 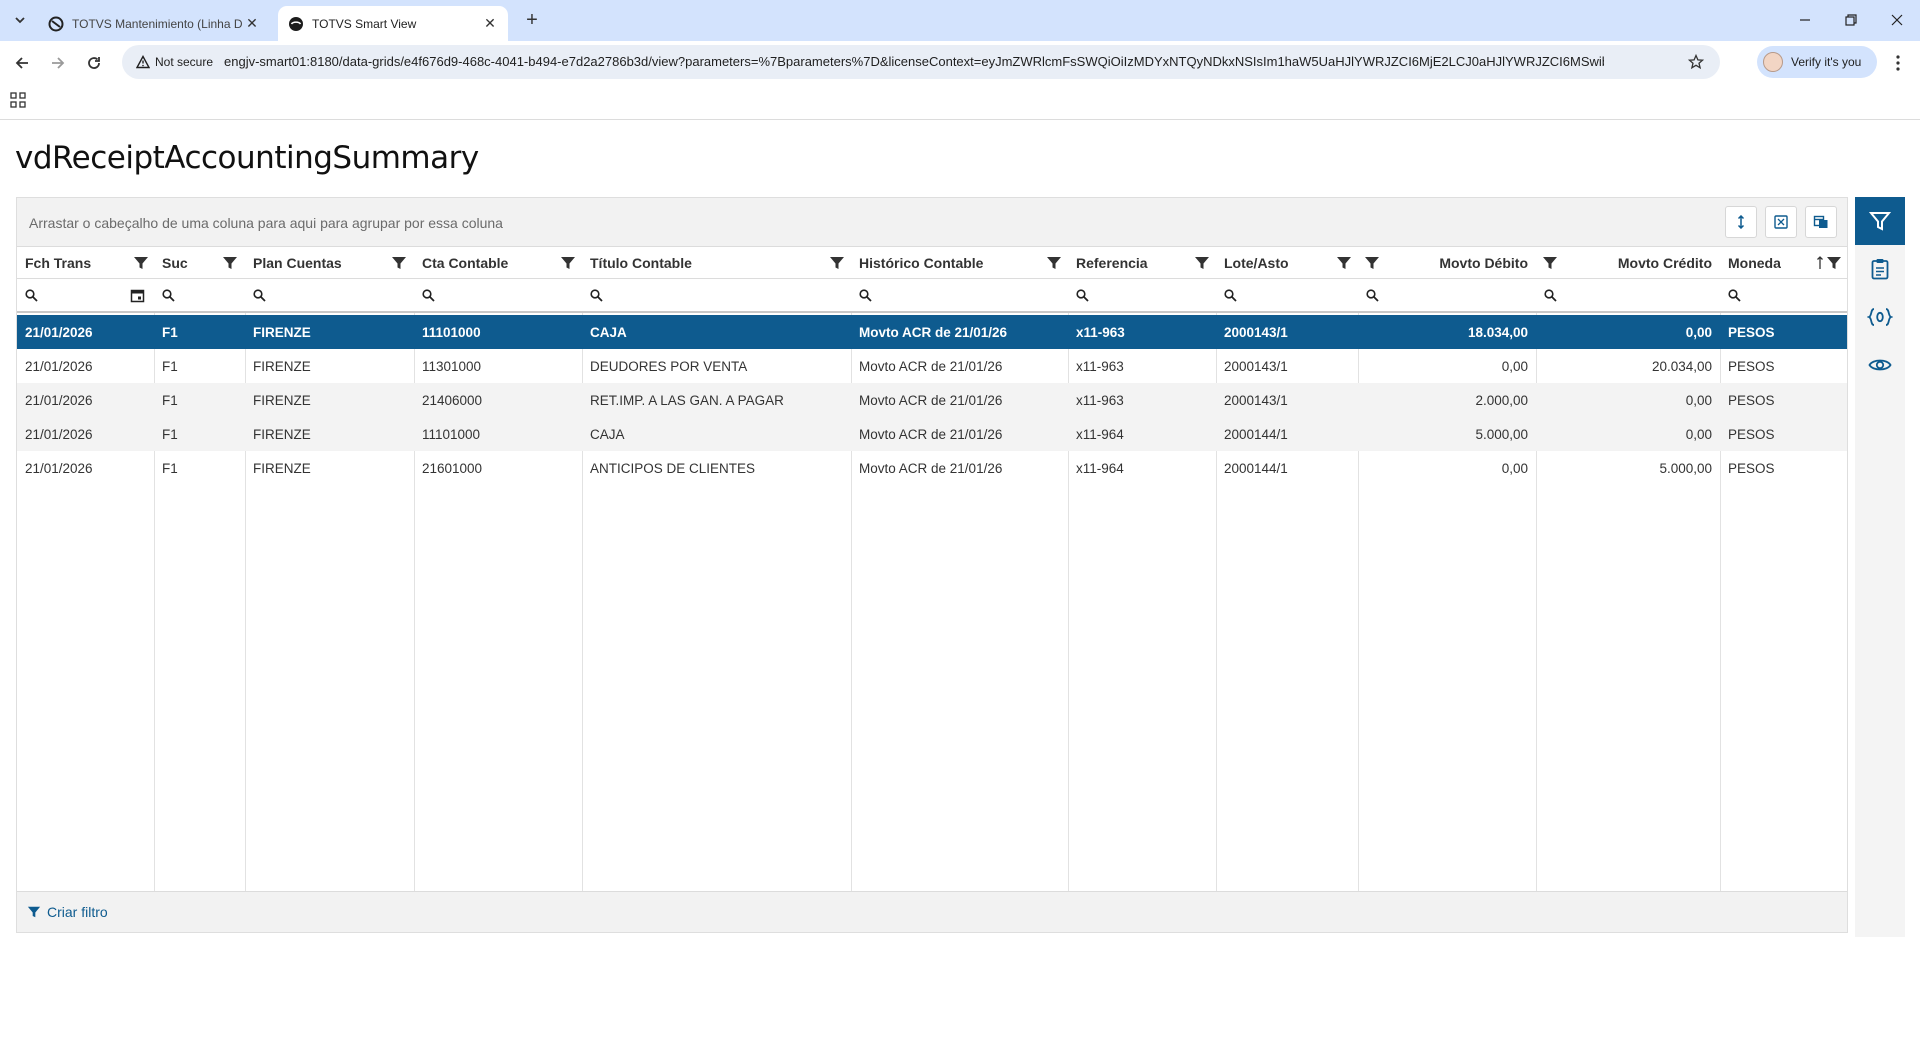 What do you see at coordinates (1287, 295) in the screenshot?
I see `filter-field-lote-asto` at bounding box center [1287, 295].